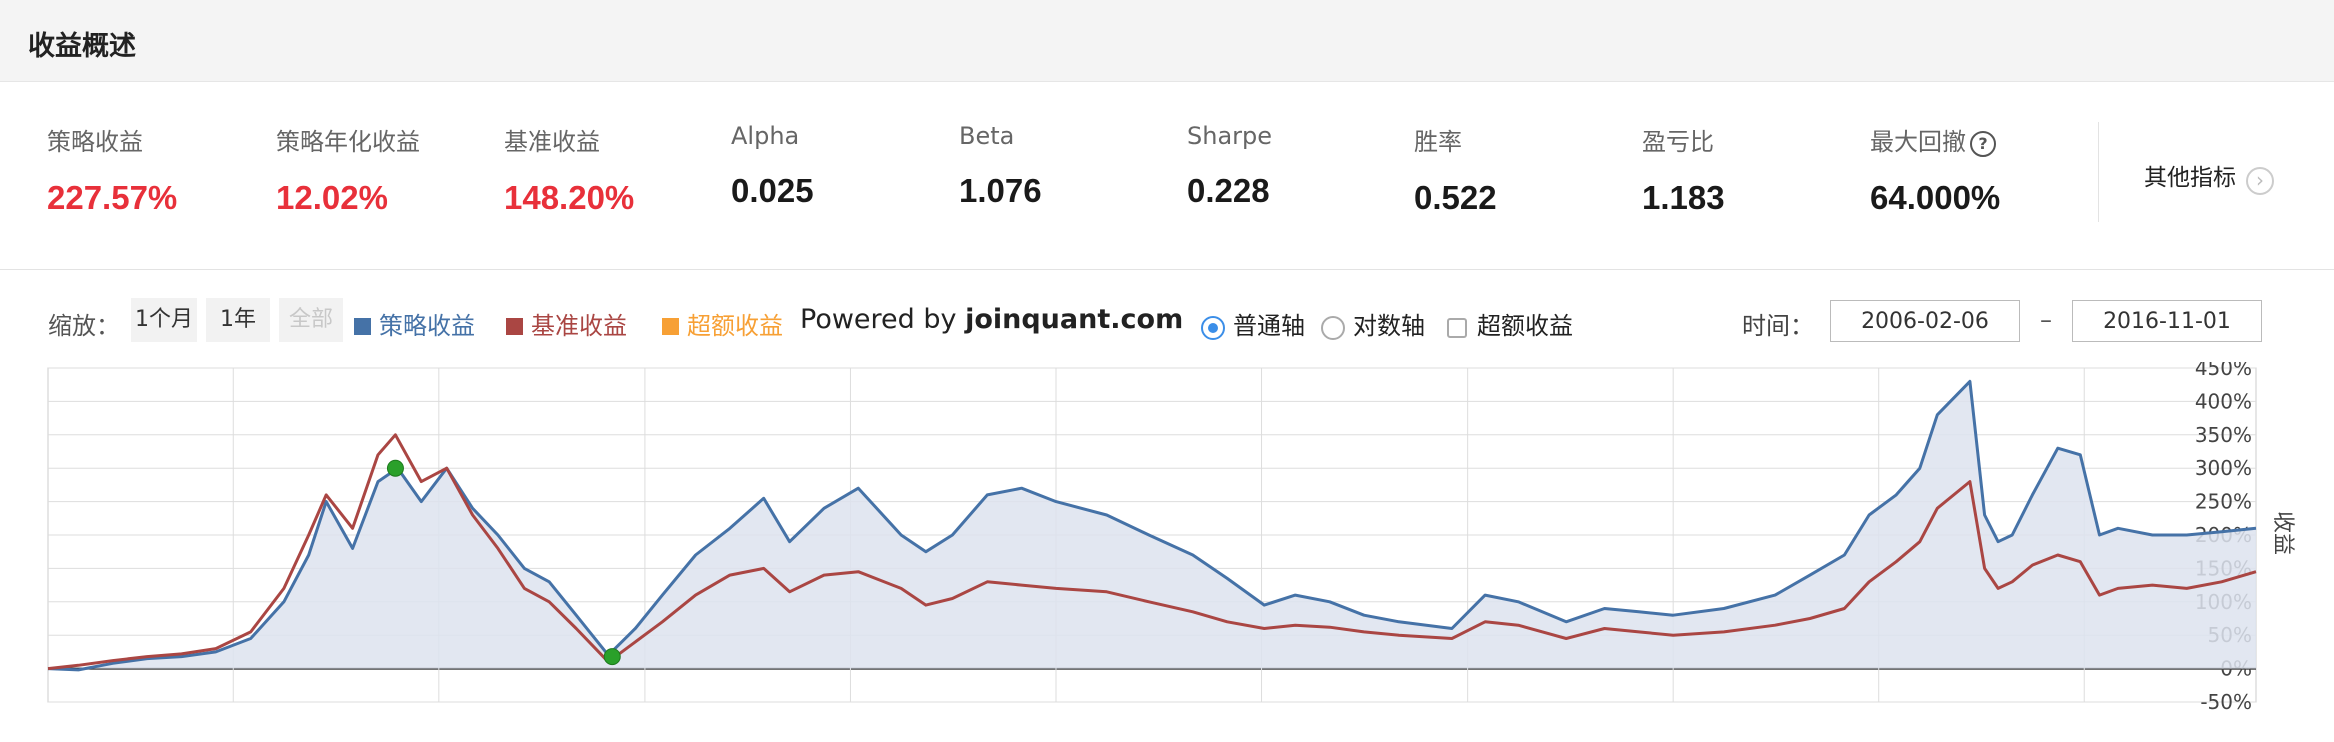  Describe the element at coordinates (1074, 319) in the screenshot. I see `powered-brand: joinquant.com` at that location.